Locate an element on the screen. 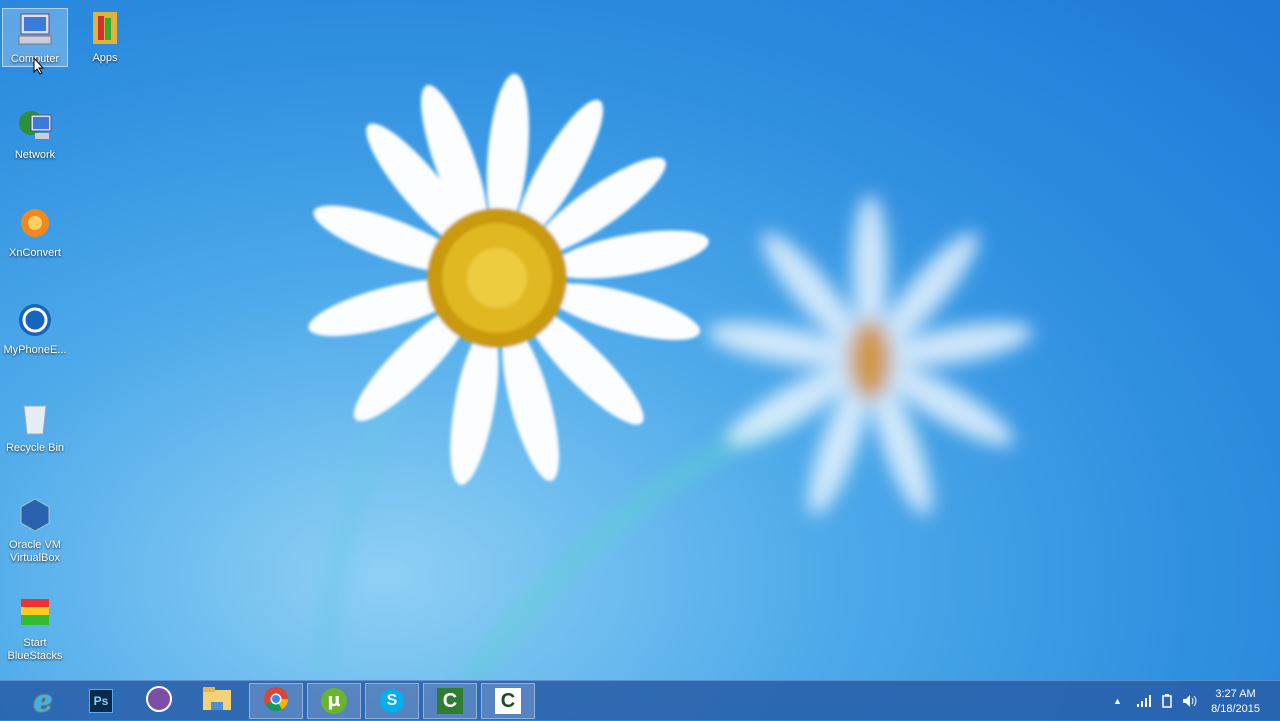 The height and width of the screenshot is (721, 1280). desktop-icon-label: XnConvert is located at coordinates (35, 253).